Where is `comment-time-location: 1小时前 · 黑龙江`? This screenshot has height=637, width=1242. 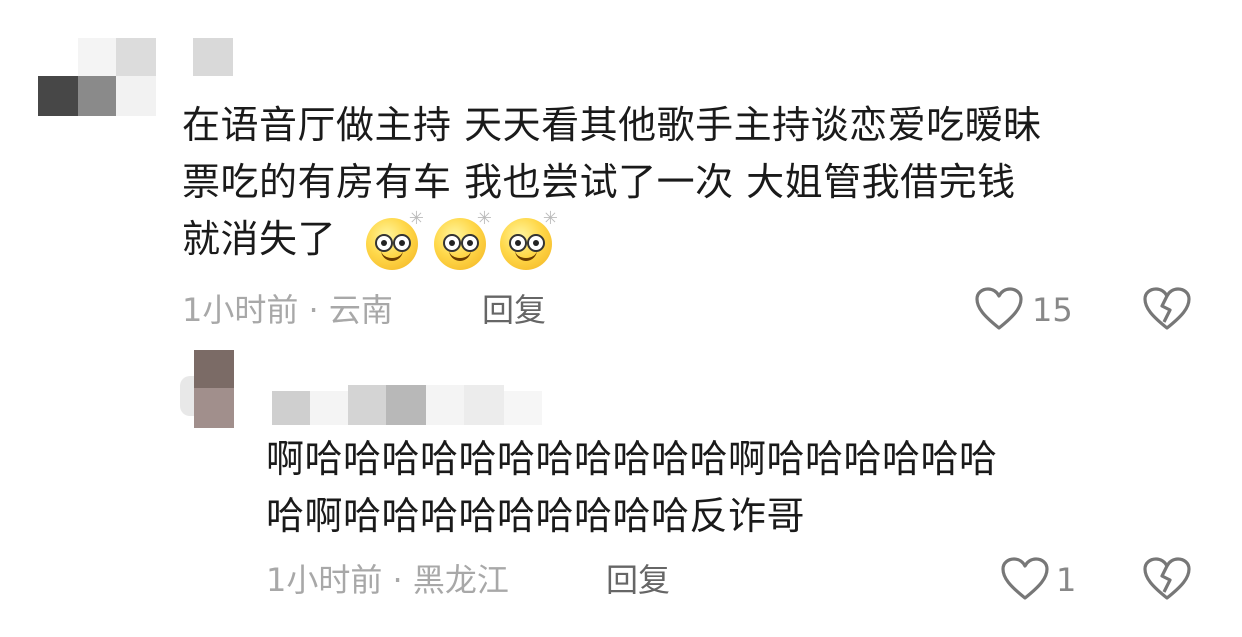
comment-time-location: 1小时前 · 黑龙江 is located at coordinates (387, 580).